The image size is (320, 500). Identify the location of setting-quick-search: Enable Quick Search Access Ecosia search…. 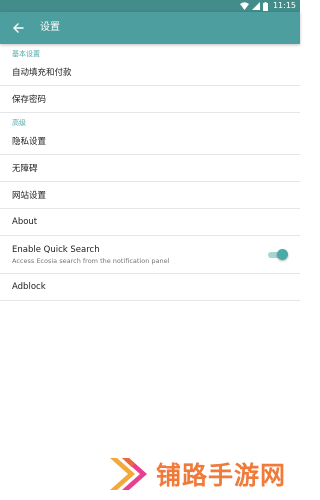
(150, 255).